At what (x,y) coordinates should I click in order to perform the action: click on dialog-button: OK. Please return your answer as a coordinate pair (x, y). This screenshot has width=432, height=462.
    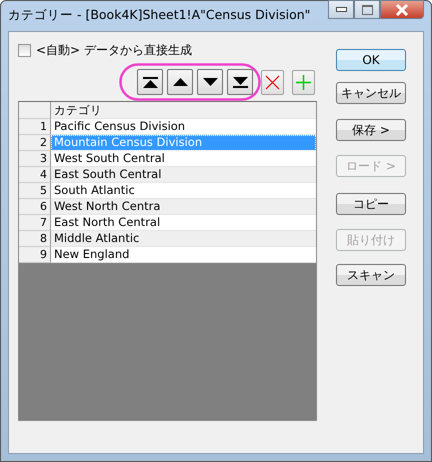
    Looking at the image, I should click on (371, 60).